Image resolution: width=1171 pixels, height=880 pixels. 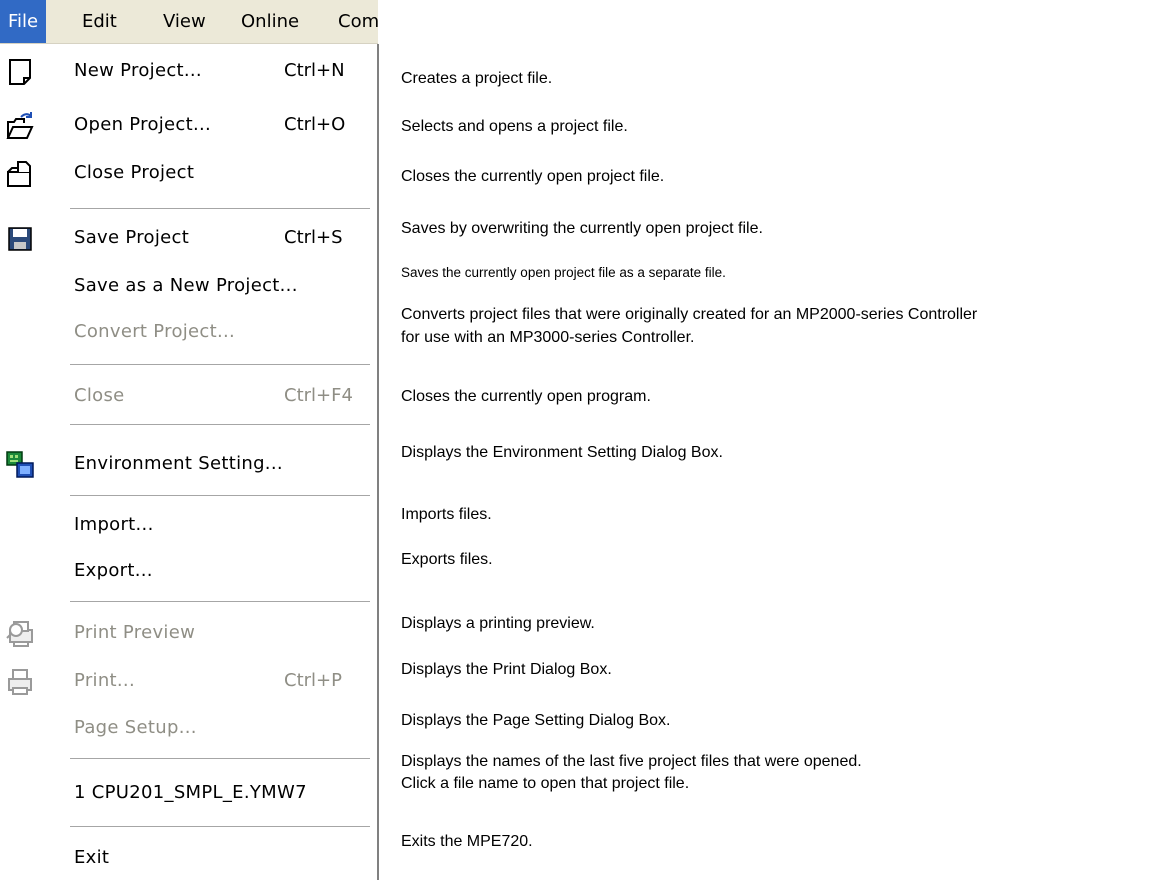 What do you see at coordinates (536, 720) in the screenshot?
I see `description-page-setup: Displays the Page Setting Dialog Box.` at bounding box center [536, 720].